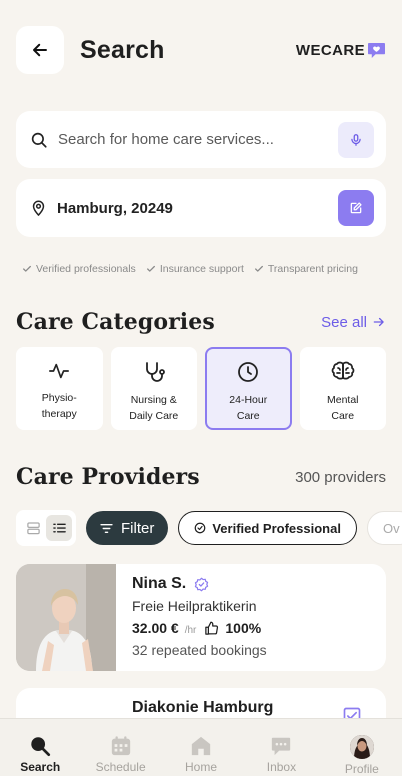  I want to click on provider-photo, so click(66, 617).